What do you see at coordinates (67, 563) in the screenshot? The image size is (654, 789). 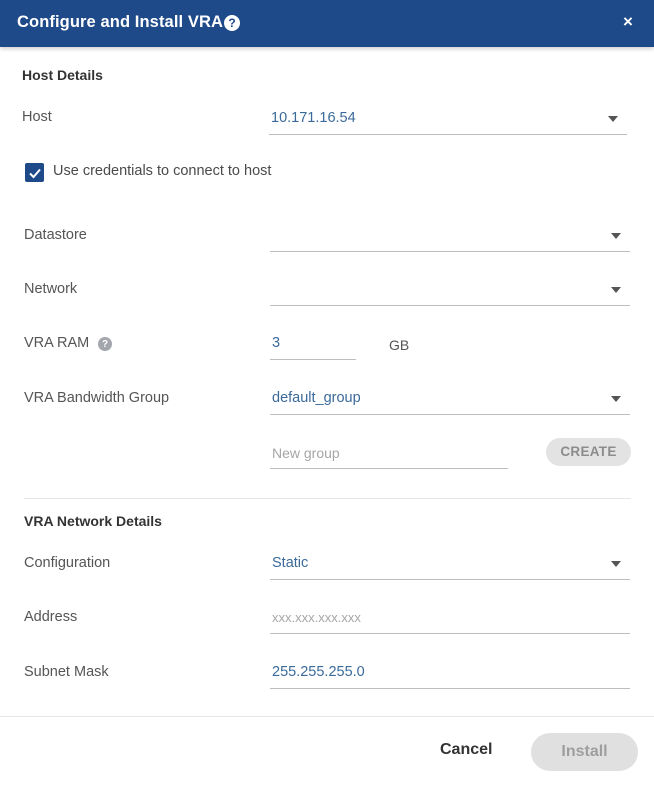 I see `configuration-label: Configuration` at bounding box center [67, 563].